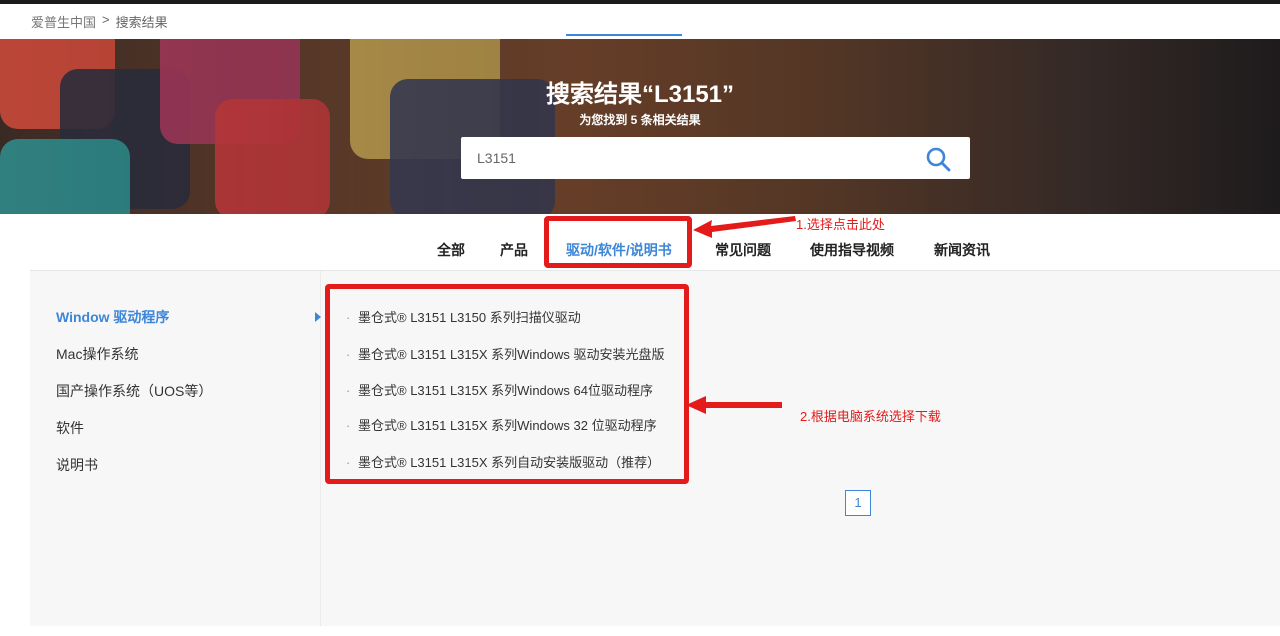 Image resolution: width=1280 pixels, height=636 pixels. I want to click on sidebar-item-mac: Mac操作系统, so click(97, 354).